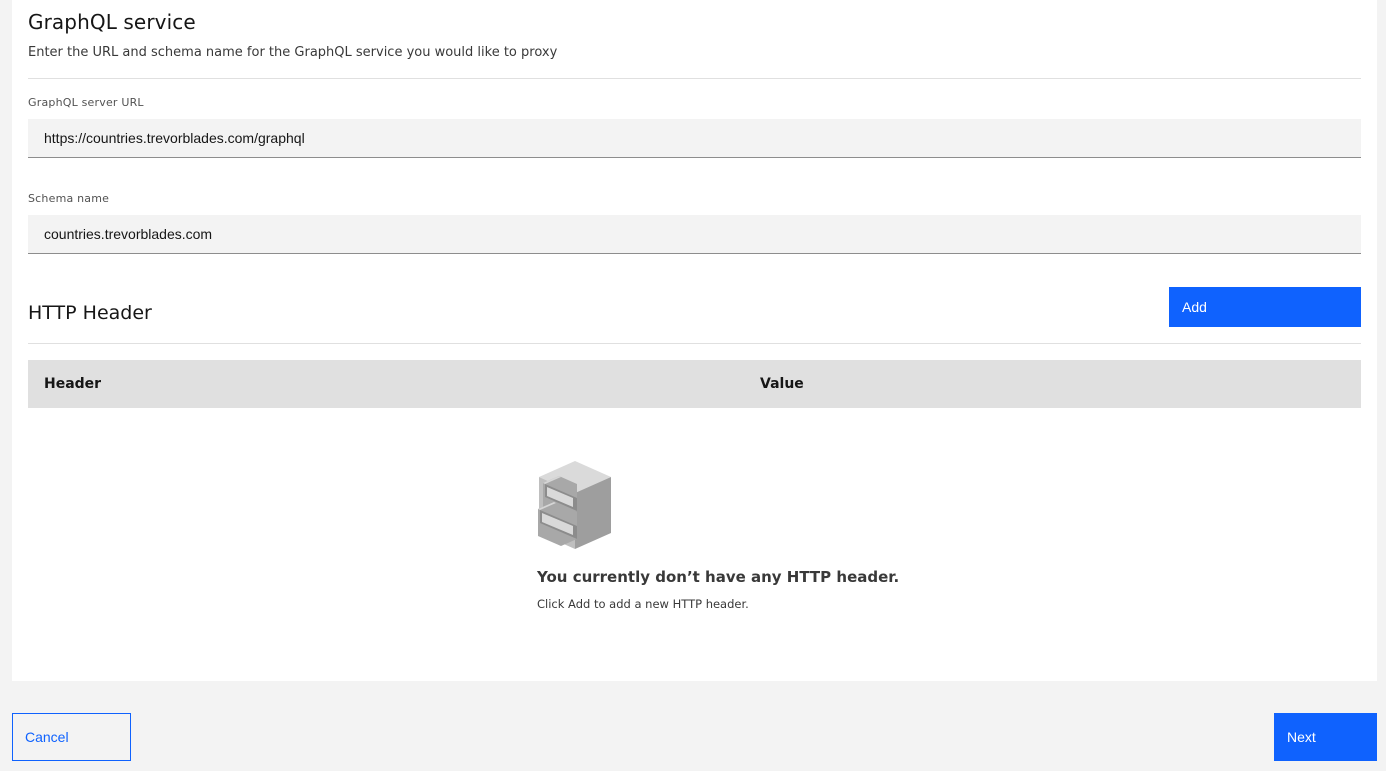 The height and width of the screenshot is (771, 1386). What do you see at coordinates (90, 313) in the screenshot?
I see `http-header-title: HTTP Header` at bounding box center [90, 313].